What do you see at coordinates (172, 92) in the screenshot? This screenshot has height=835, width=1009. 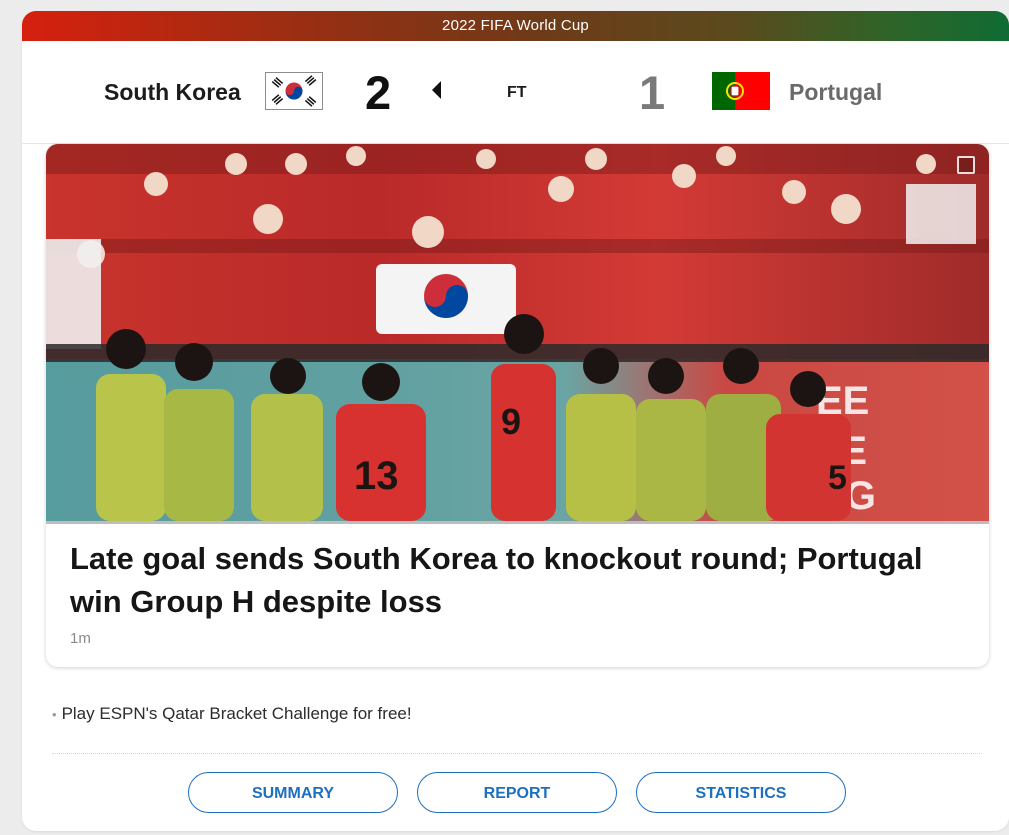 I see `home-team-name: South Korea` at bounding box center [172, 92].